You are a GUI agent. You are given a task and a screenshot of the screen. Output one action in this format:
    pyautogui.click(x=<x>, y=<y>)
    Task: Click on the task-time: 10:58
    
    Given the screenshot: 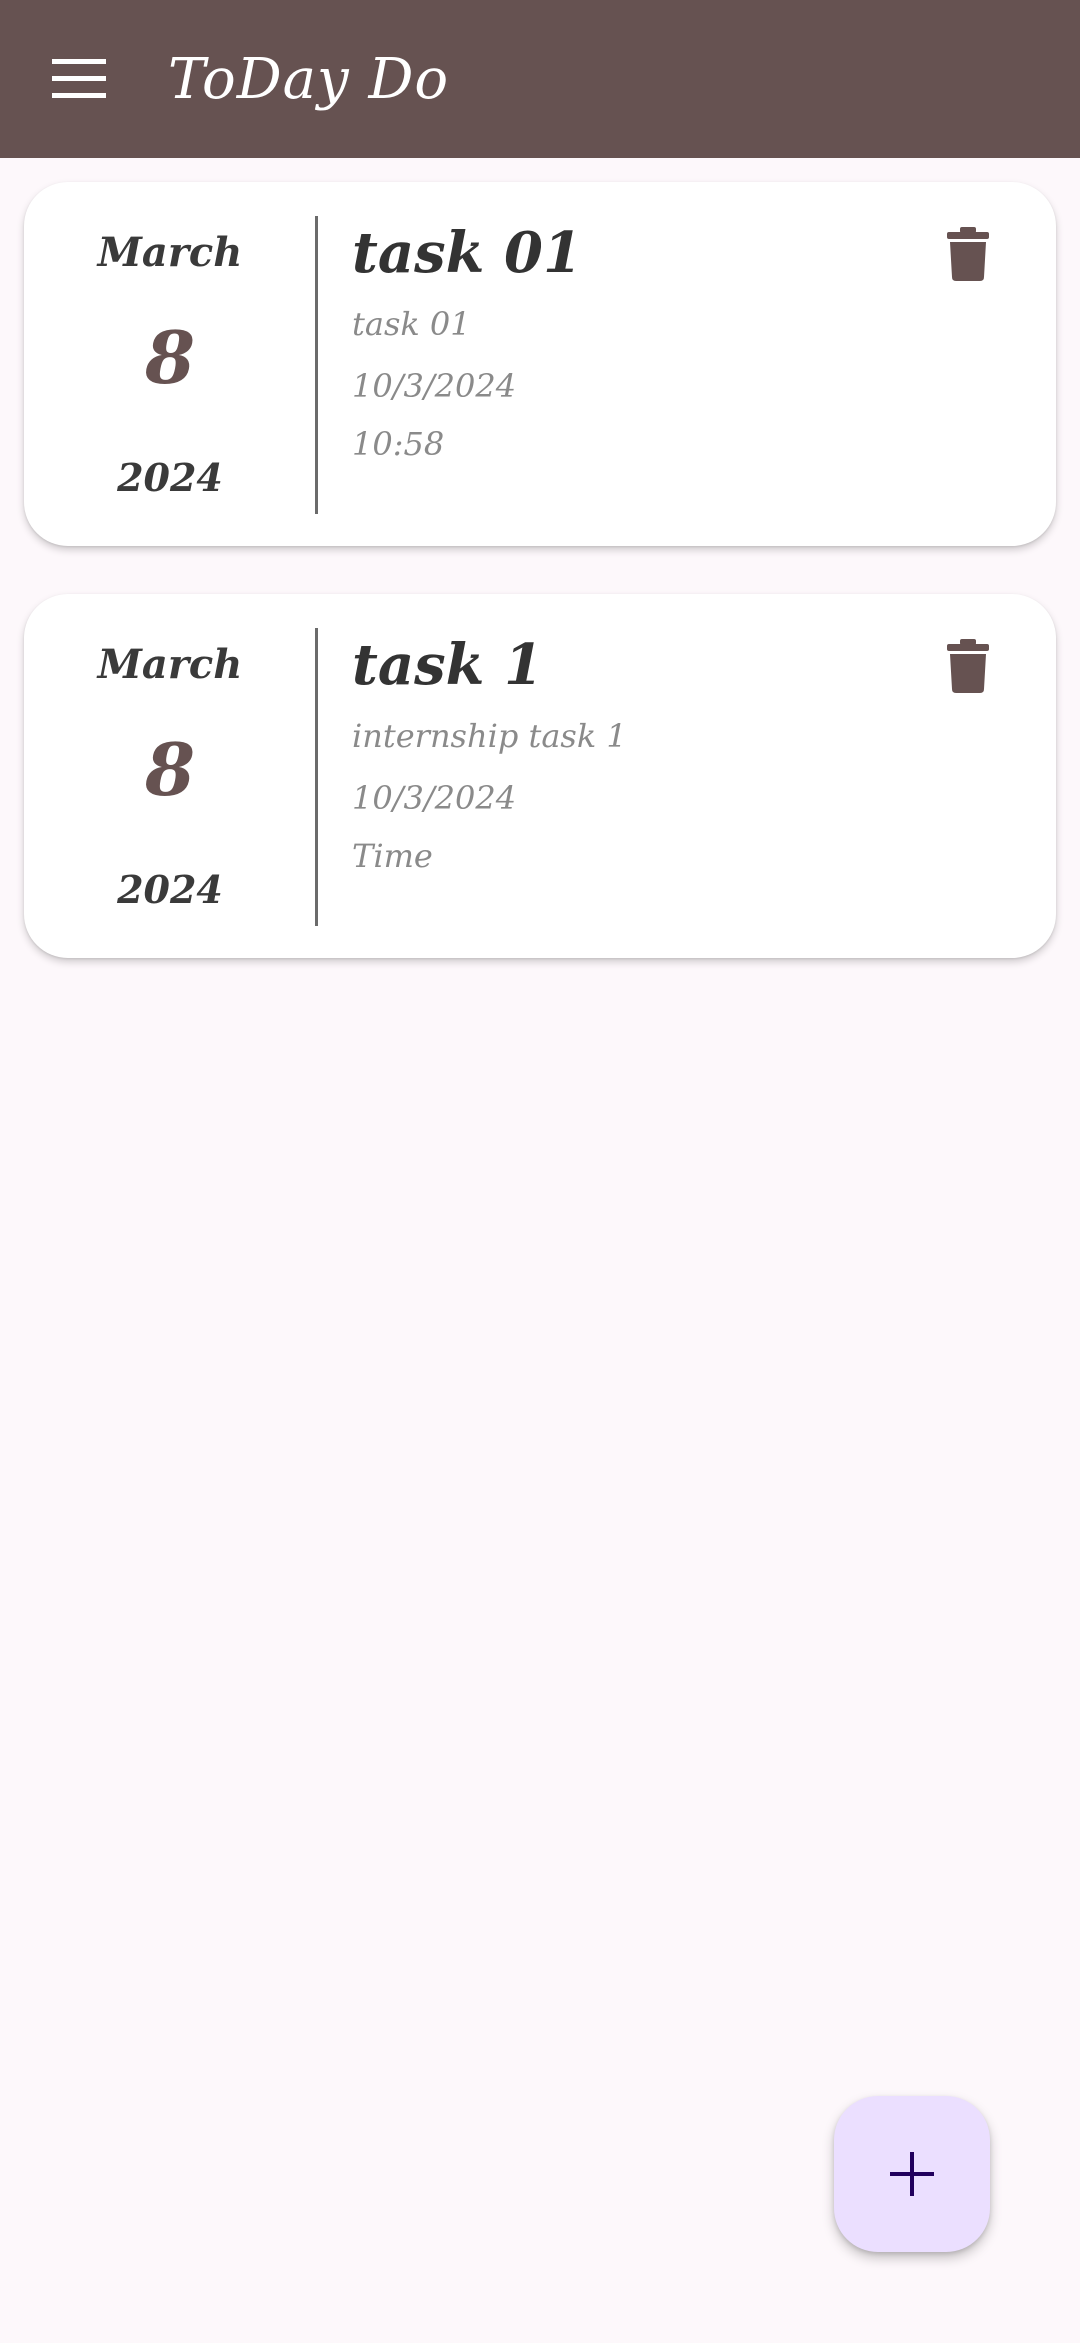 What is the action you would take?
    pyautogui.click(x=398, y=444)
    